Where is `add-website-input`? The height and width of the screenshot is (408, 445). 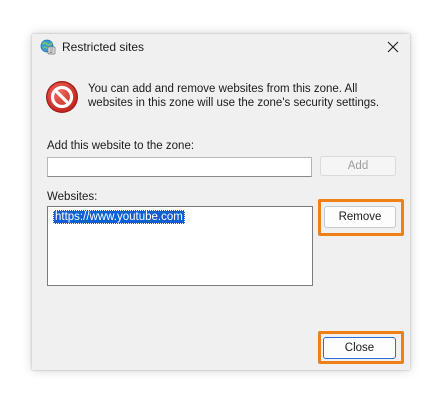 add-website-input is located at coordinates (179, 167).